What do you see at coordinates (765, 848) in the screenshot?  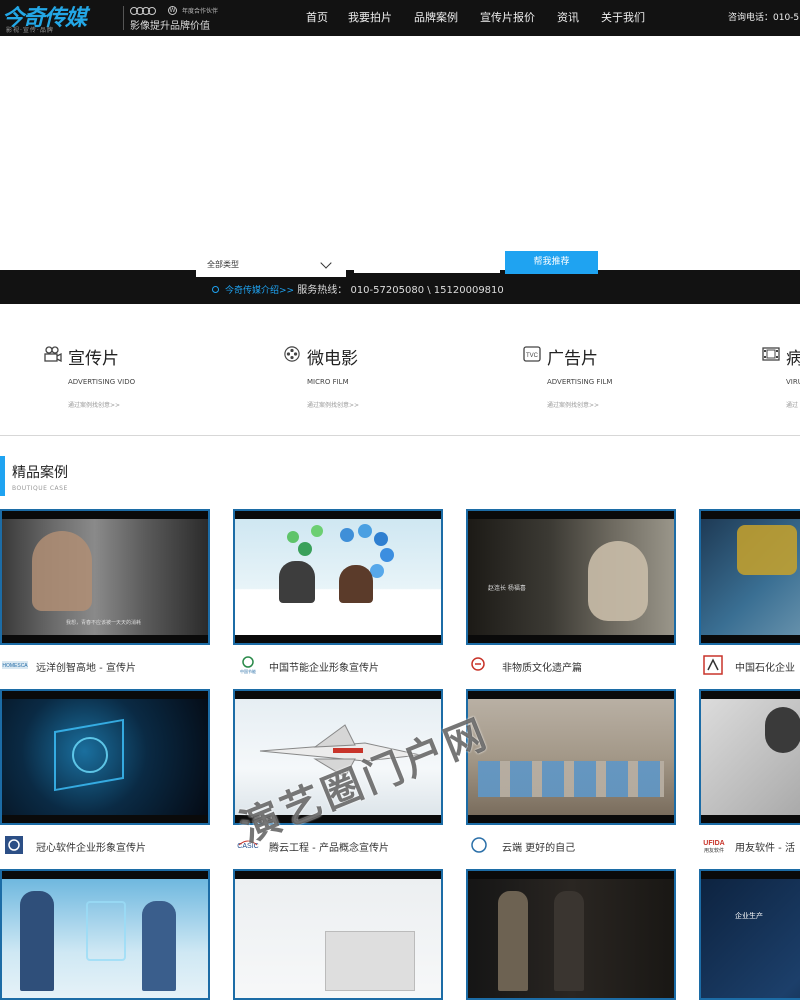 I see `case-title: 用友软件 - 活` at bounding box center [765, 848].